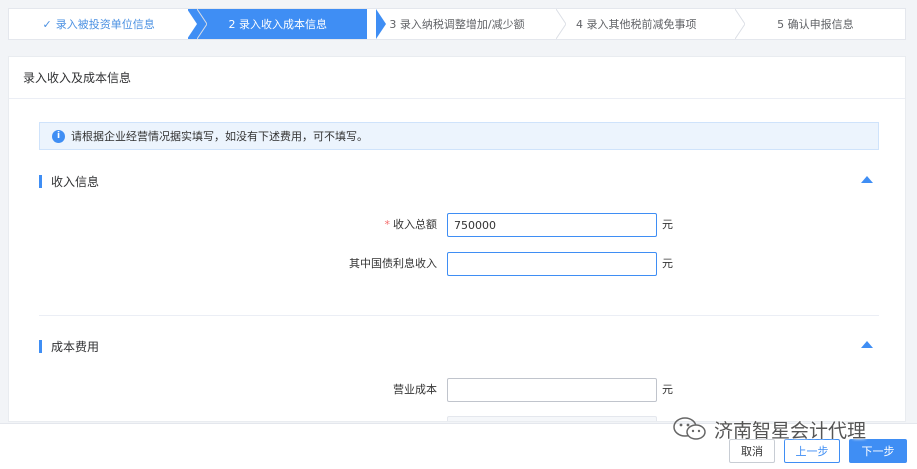 The image size is (917, 469). I want to click on step-5-label: 5 确认申报信息, so click(815, 24).